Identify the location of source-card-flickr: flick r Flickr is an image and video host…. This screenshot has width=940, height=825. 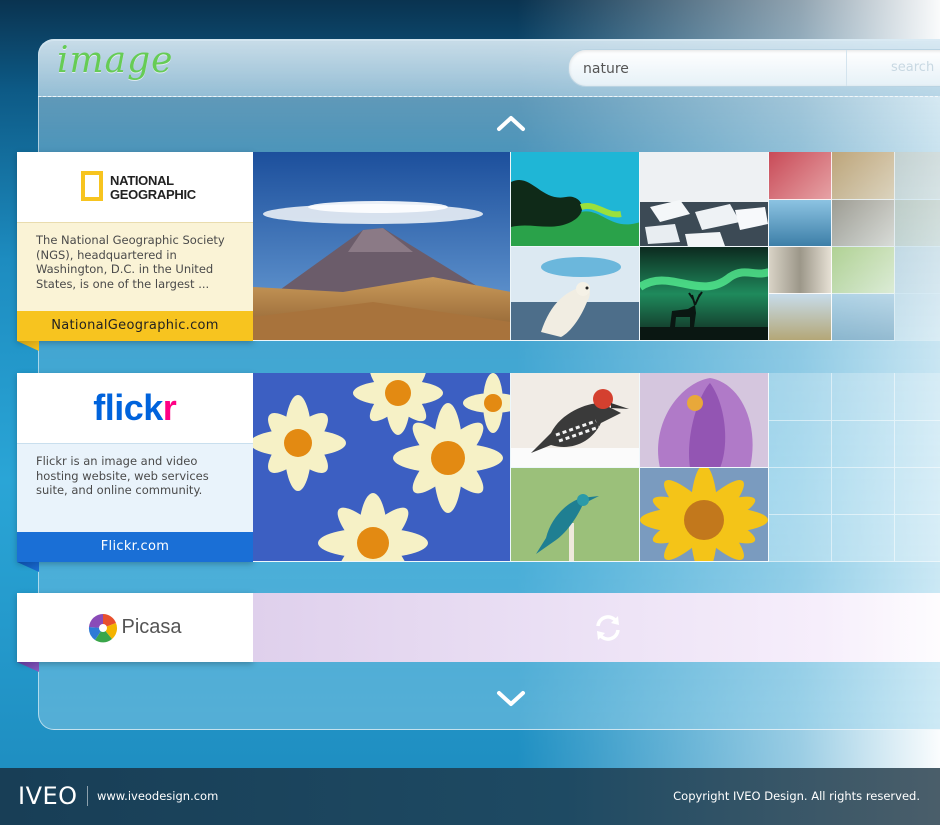
(135, 467).